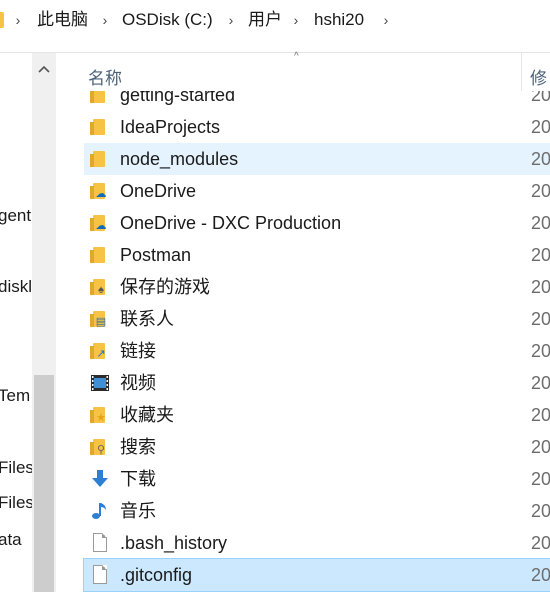 The width and height of the screenshot is (550, 592). I want to click on file-name: OneDrive, so click(158, 191).